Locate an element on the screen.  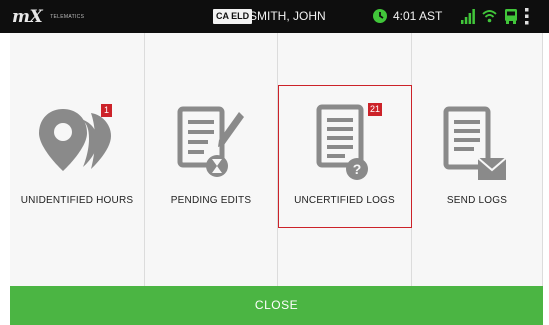
logo-subtext: TELEMATICS is located at coordinates (67, 17).